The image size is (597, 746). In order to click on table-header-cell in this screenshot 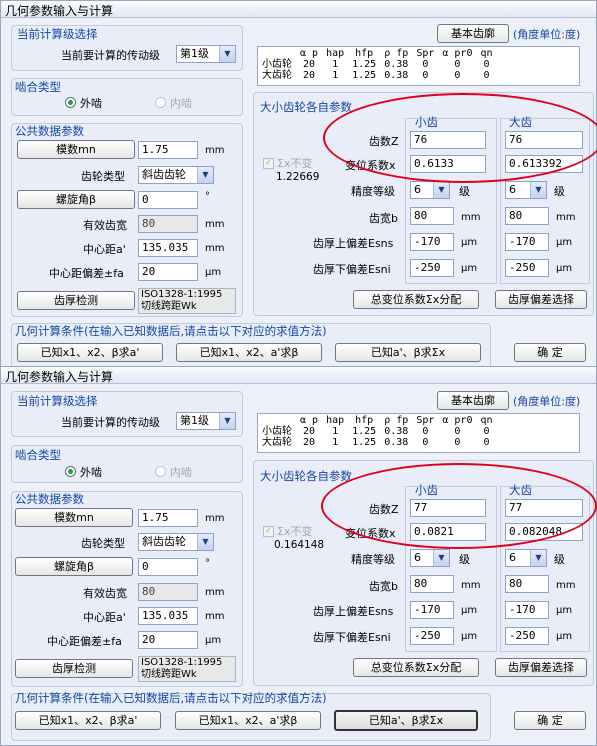, I will do `click(277, 53)`.